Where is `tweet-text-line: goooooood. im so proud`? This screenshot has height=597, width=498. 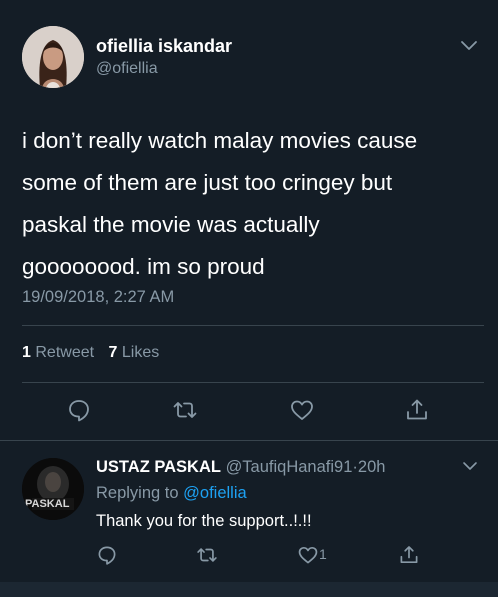 tweet-text-line: goooooood. im so proud is located at coordinates (143, 266).